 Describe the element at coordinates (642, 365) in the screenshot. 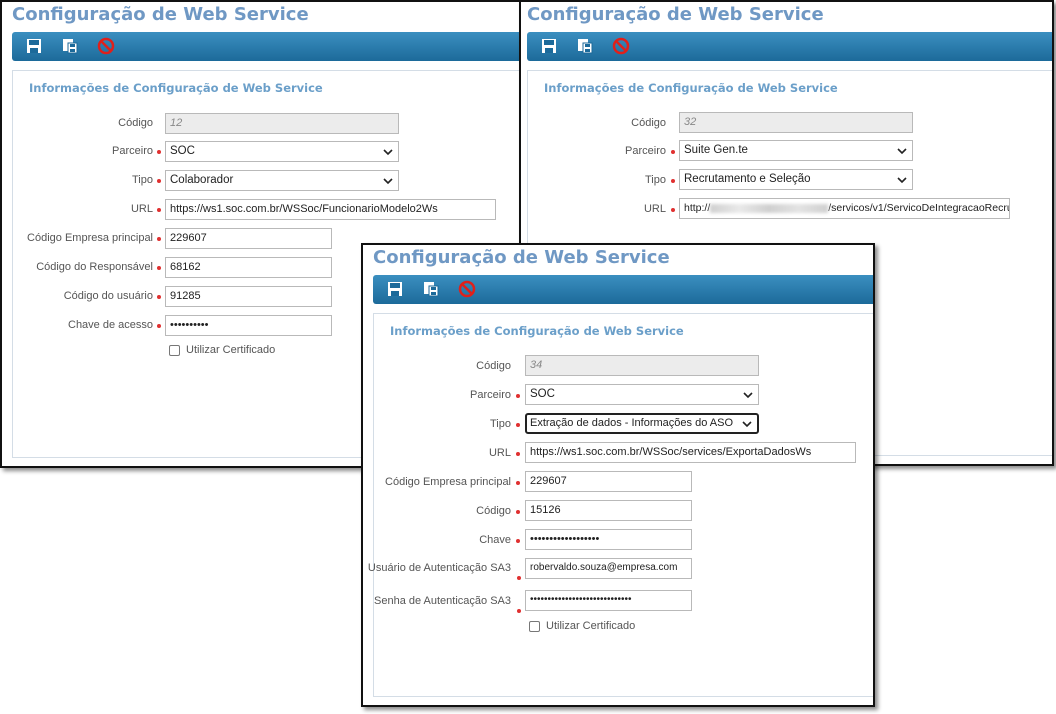

I see `codigo-field: 34` at that location.